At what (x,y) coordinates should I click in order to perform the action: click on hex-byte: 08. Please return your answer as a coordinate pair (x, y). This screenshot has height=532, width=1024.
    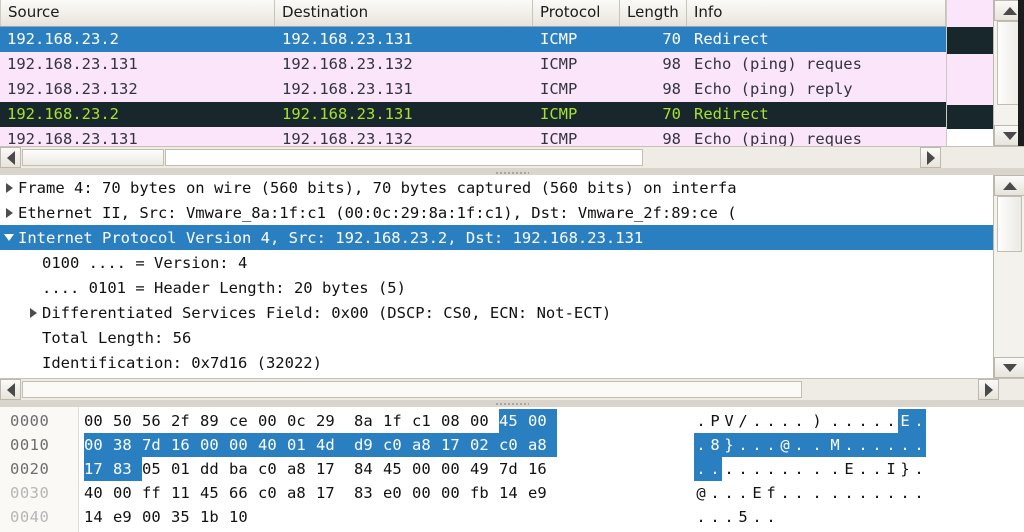
    Looking at the image, I should click on (455, 421).